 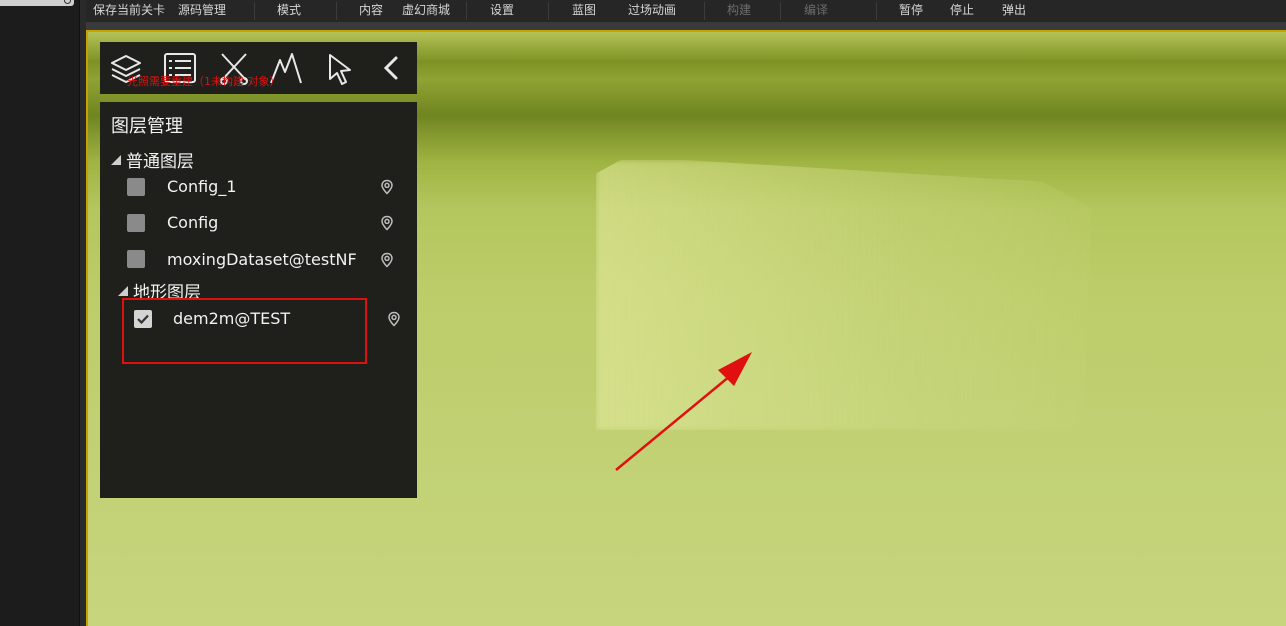 What do you see at coordinates (258, 223) in the screenshot?
I see `layer-row: Config` at bounding box center [258, 223].